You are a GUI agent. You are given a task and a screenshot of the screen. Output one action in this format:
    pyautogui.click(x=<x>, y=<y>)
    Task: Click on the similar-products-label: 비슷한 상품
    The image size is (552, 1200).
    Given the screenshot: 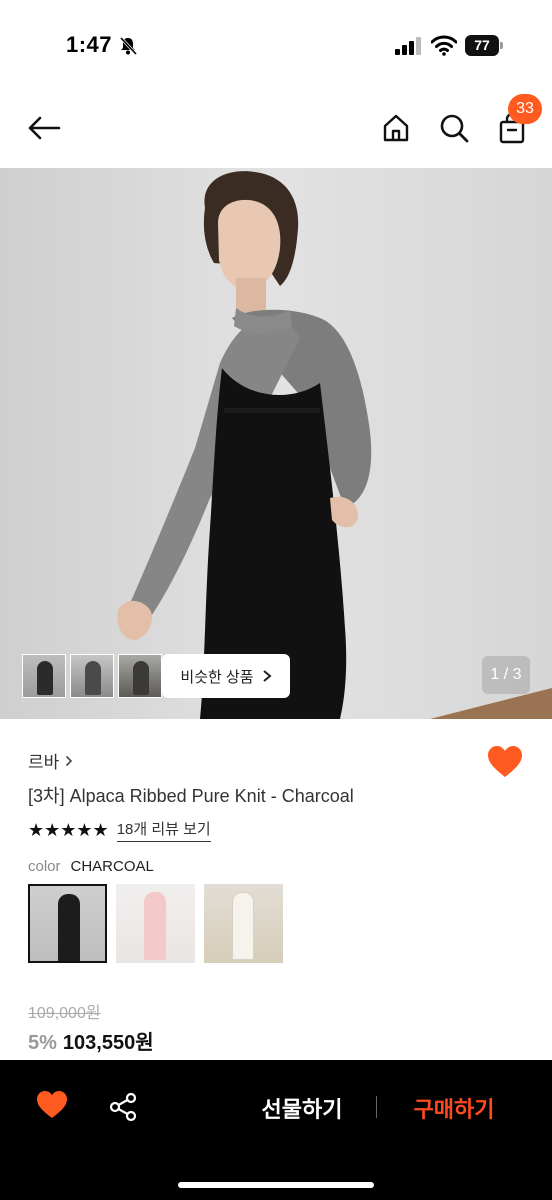 What is the action you would take?
    pyautogui.click(x=217, y=677)
    